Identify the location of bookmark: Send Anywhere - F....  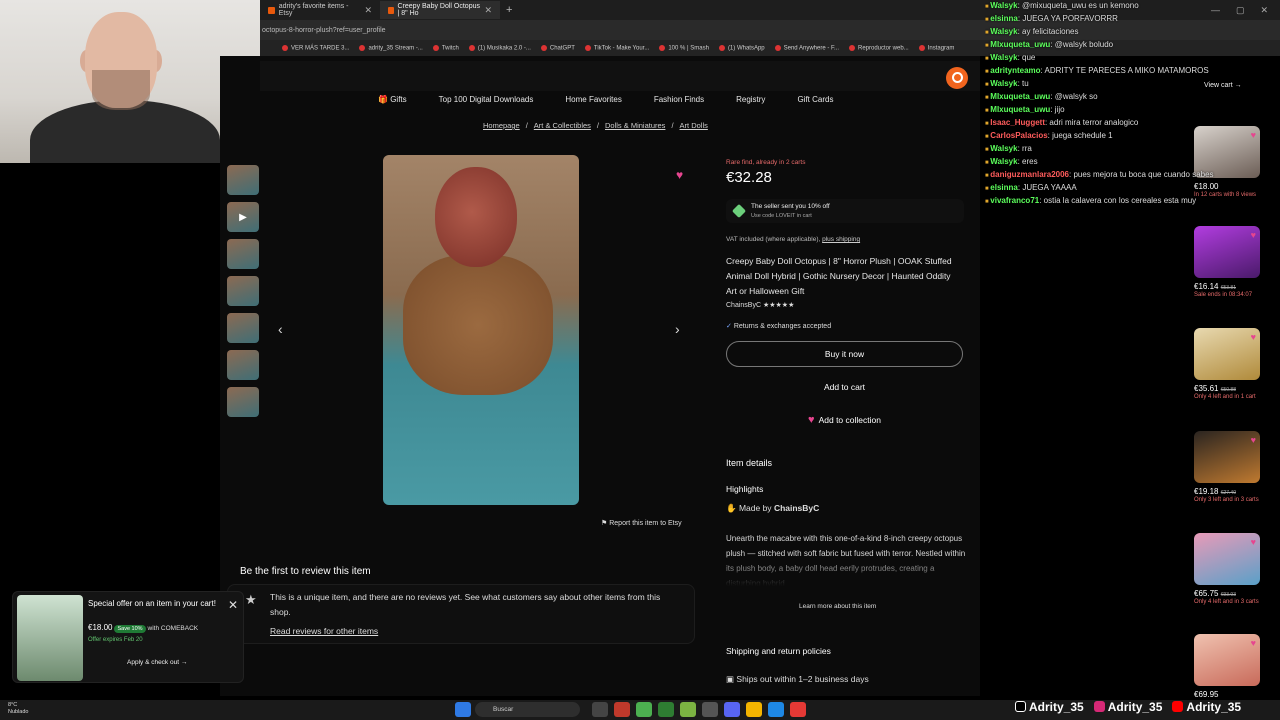
(807, 48).